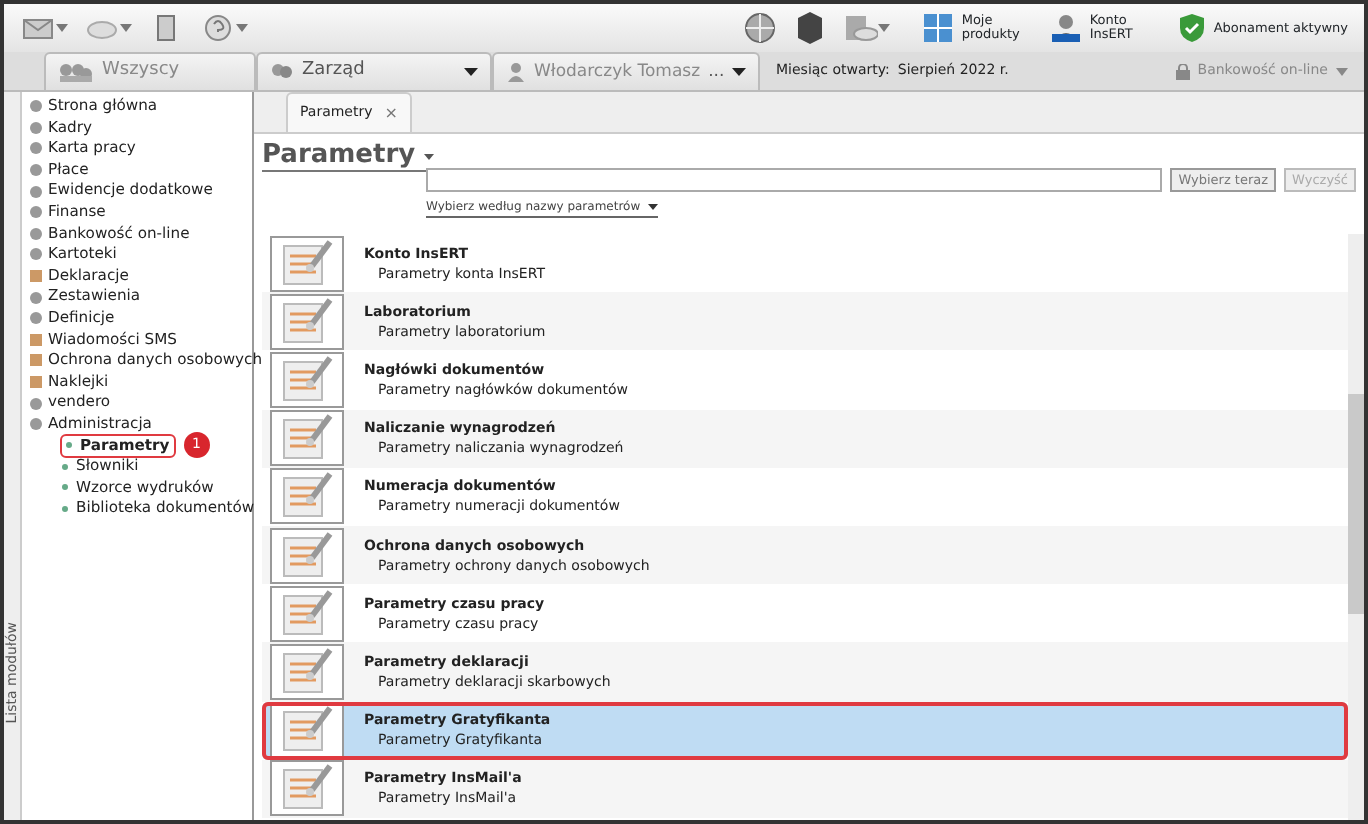 The width and height of the screenshot is (1368, 824). Describe the element at coordinates (794, 180) in the screenshot. I see `search-field` at that location.